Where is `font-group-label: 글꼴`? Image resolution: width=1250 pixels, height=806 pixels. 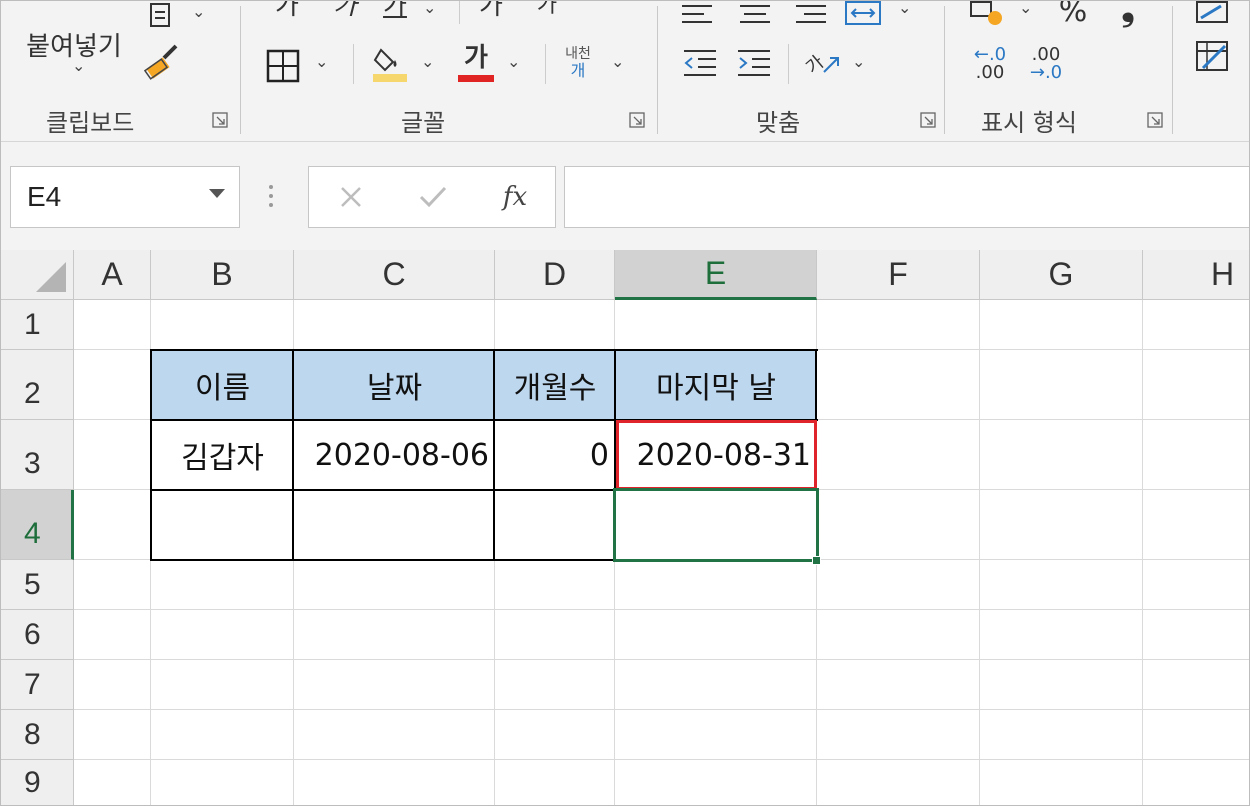 font-group-label: 글꼴 is located at coordinates (423, 123).